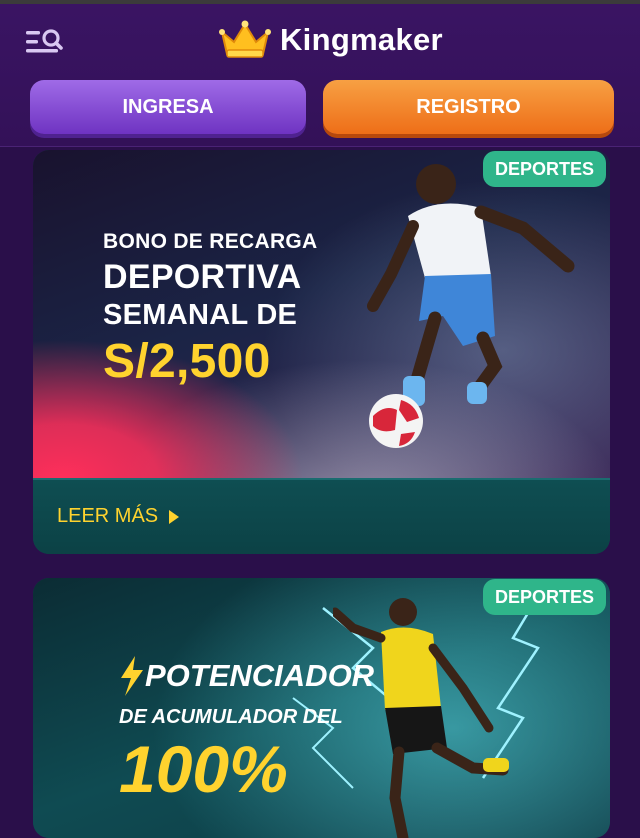 This screenshot has width=640, height=838. I want to click on lightning-bolt-icon, so click(132, 676).